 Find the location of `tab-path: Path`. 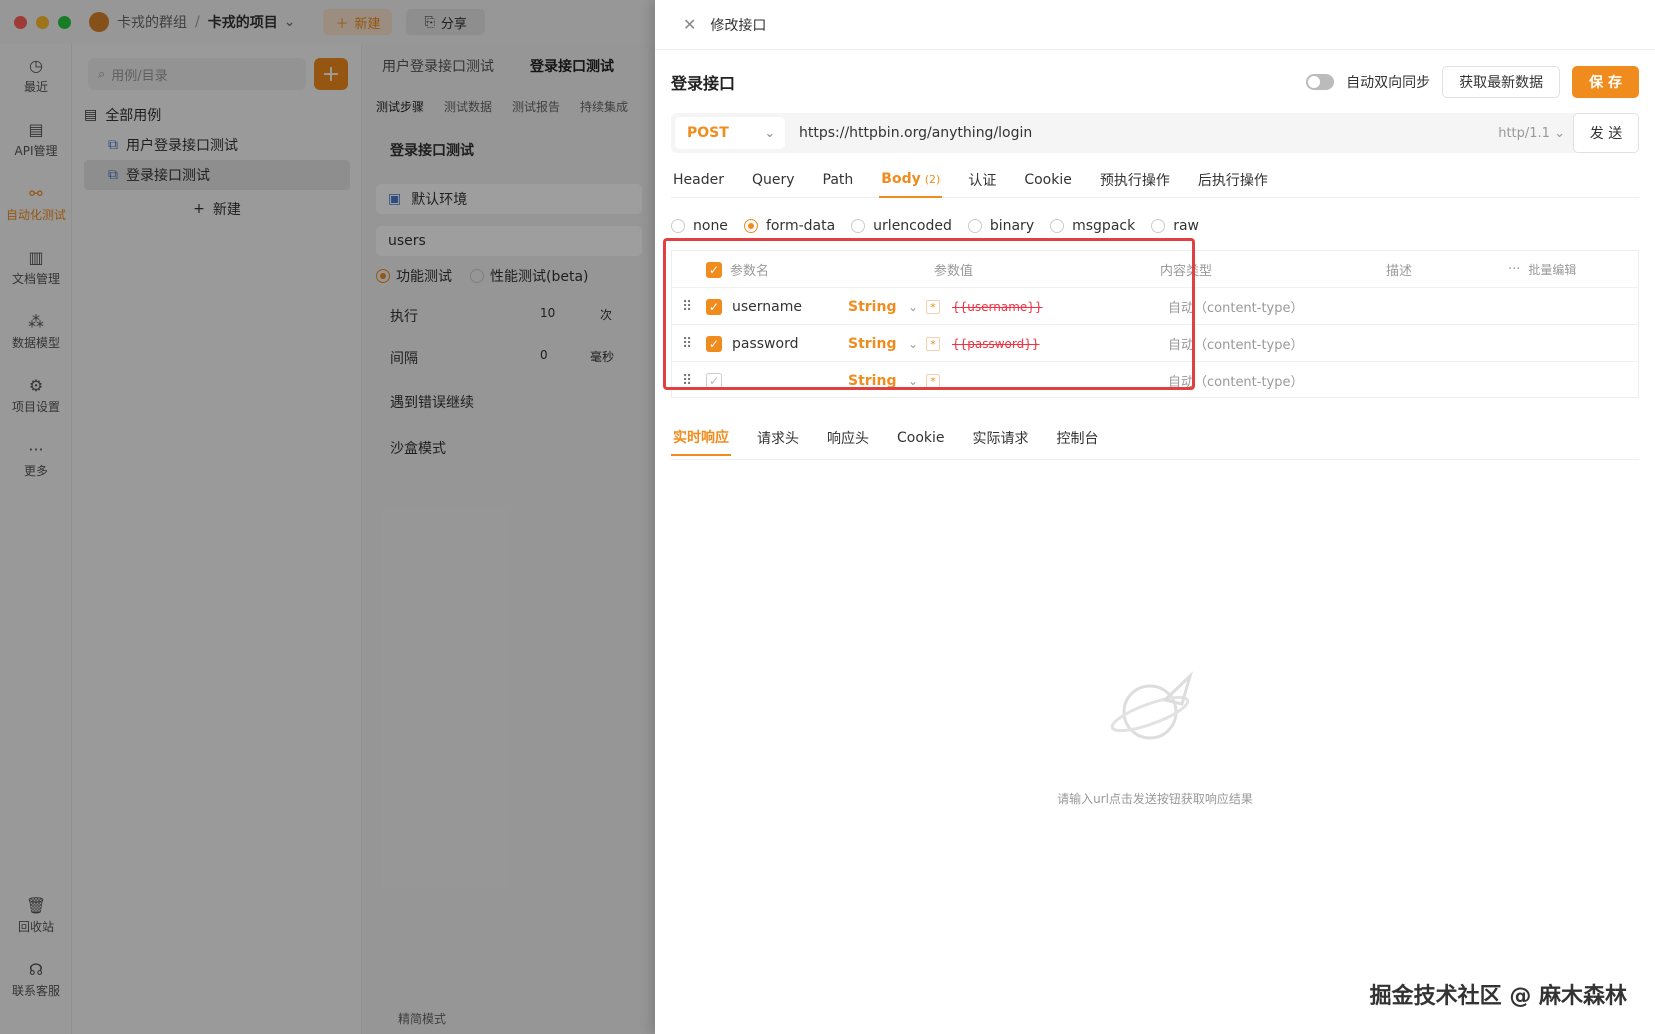

tab-path: Path is located at coordinates (838, 180).